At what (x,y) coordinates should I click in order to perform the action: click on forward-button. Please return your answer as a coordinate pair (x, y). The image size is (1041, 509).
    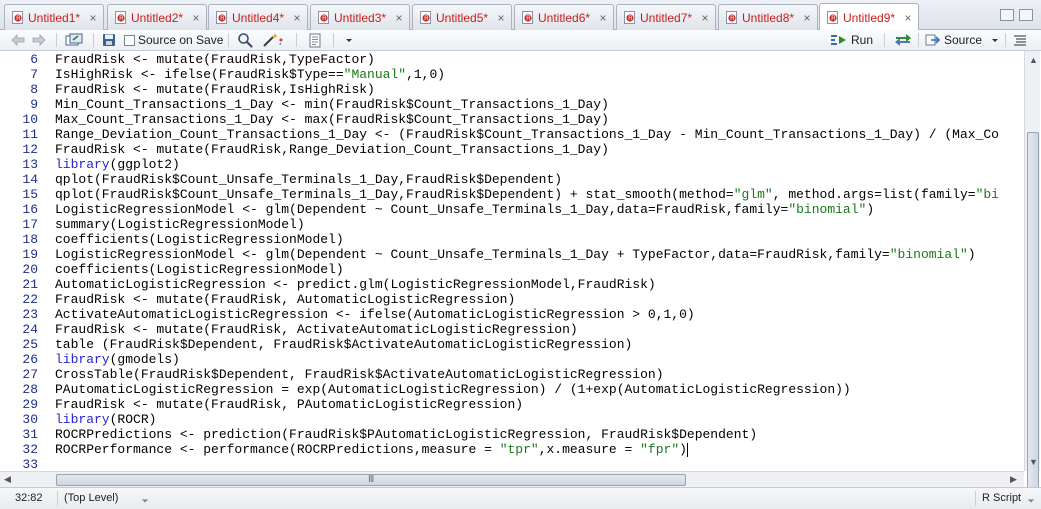
    Looking at the image, I should click on (39, 40).